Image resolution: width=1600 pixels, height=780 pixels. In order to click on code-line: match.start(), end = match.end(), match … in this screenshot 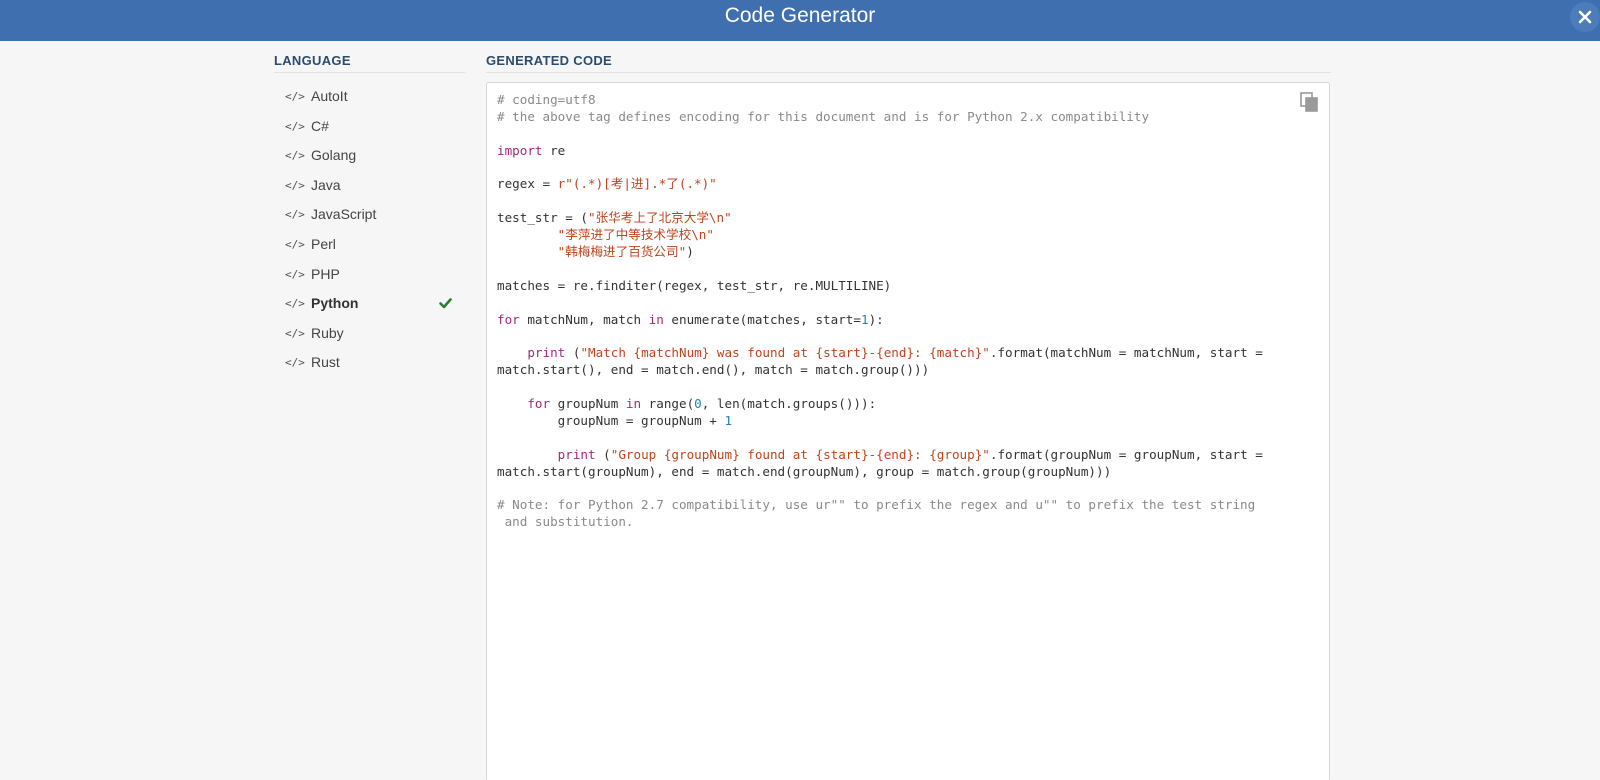, I will do `click(909, 370)`.